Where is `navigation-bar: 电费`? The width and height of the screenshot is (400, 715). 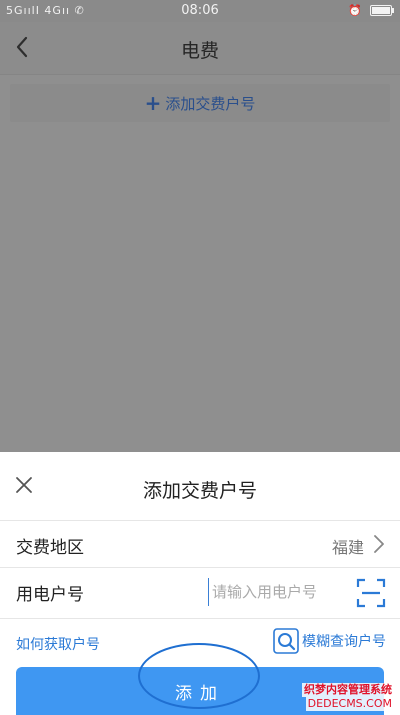 navigation-bar: 电费 is located at coordinates (200, 48).